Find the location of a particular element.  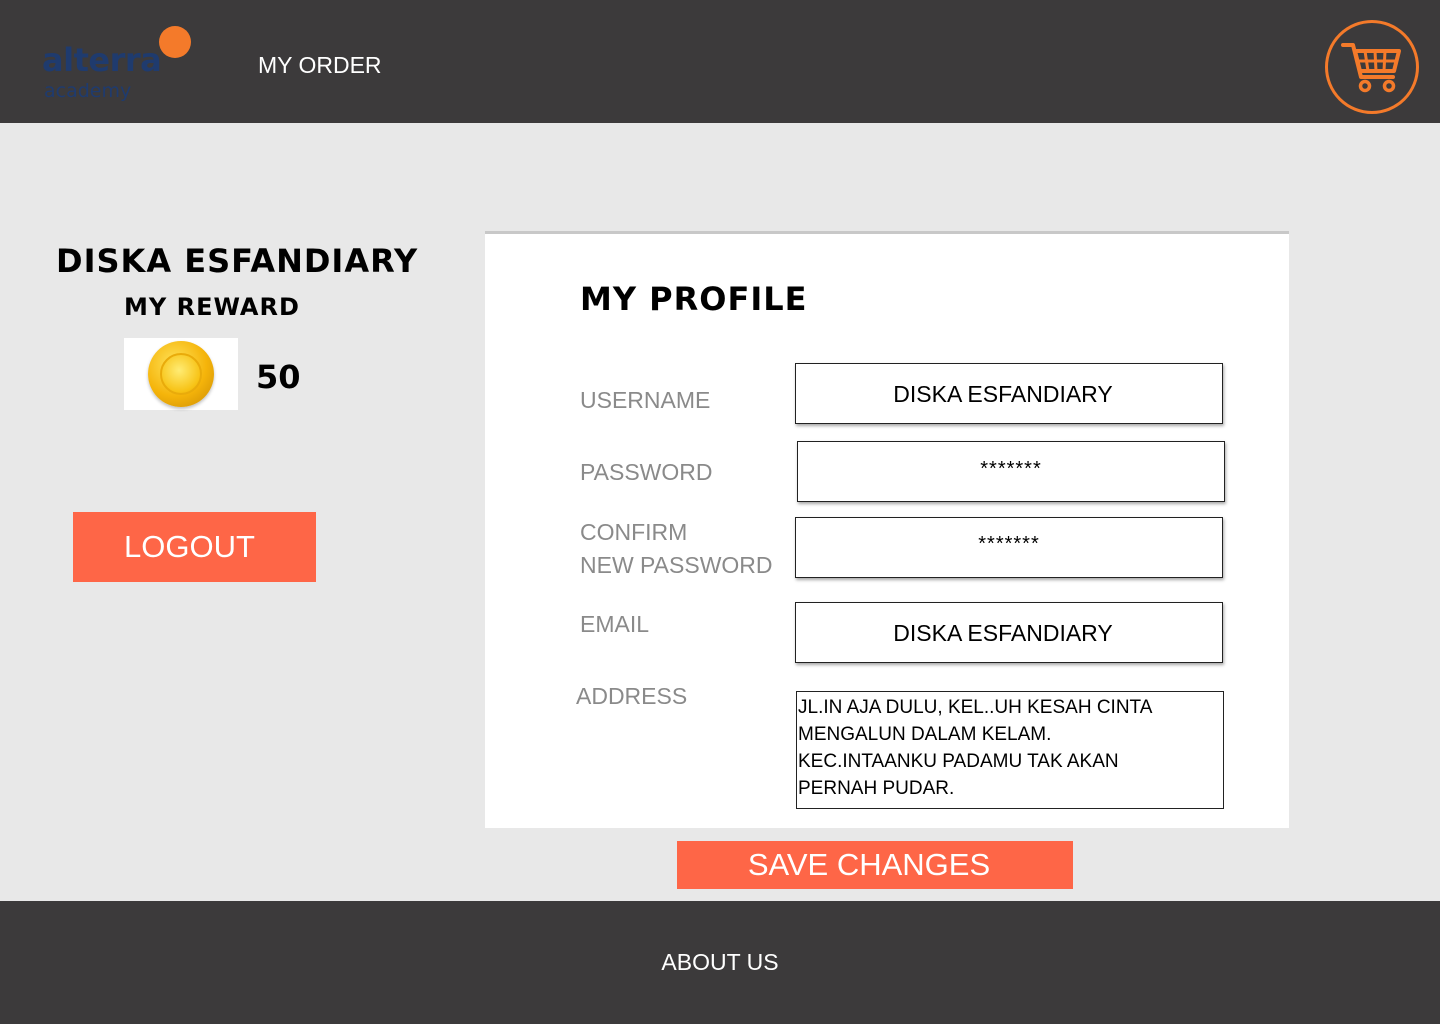

coin-inner-face is located at coordinates (181, 374).